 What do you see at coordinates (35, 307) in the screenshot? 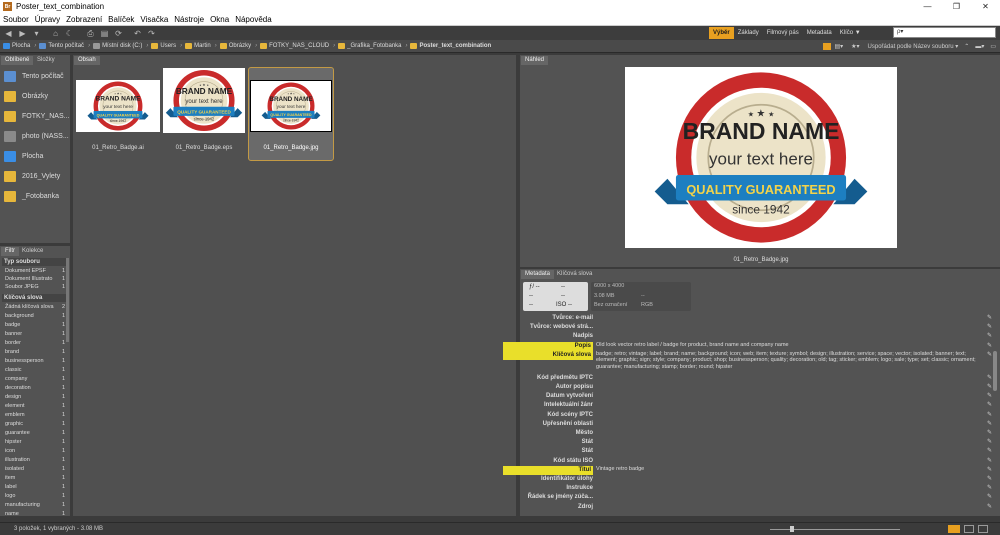
I see `filter-keyword-item: Žádná klíčová slova 2` at bounding box center [35, 307].